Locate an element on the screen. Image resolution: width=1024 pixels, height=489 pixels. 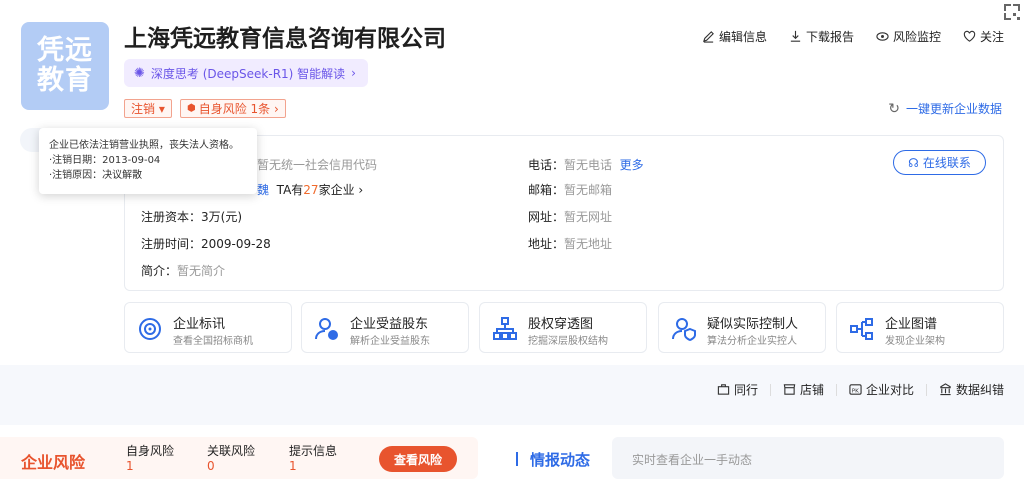
feature-subtitle: 发现企业架构 is located at coordinates (915, 341).